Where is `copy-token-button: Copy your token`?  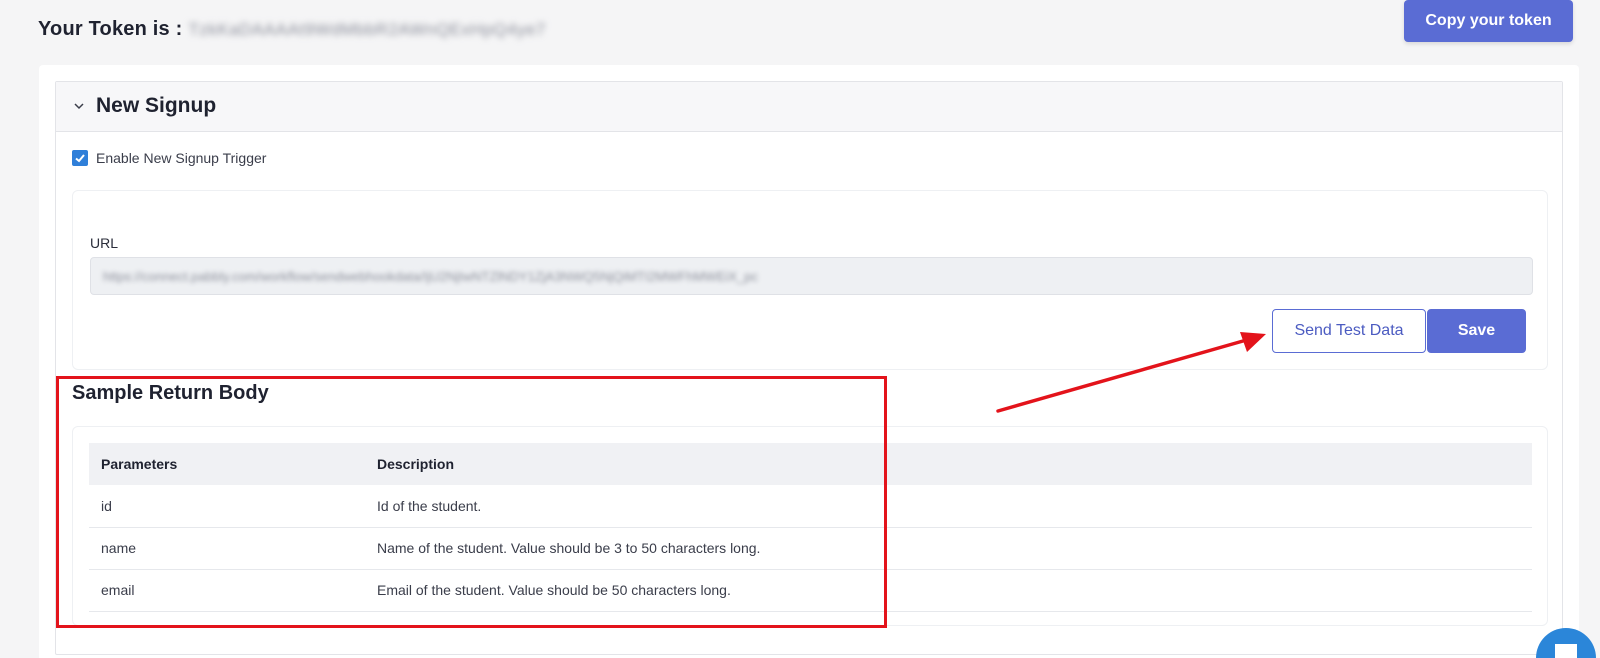
copy-token-button: Copy your token is located at coordinates (1488, 21).